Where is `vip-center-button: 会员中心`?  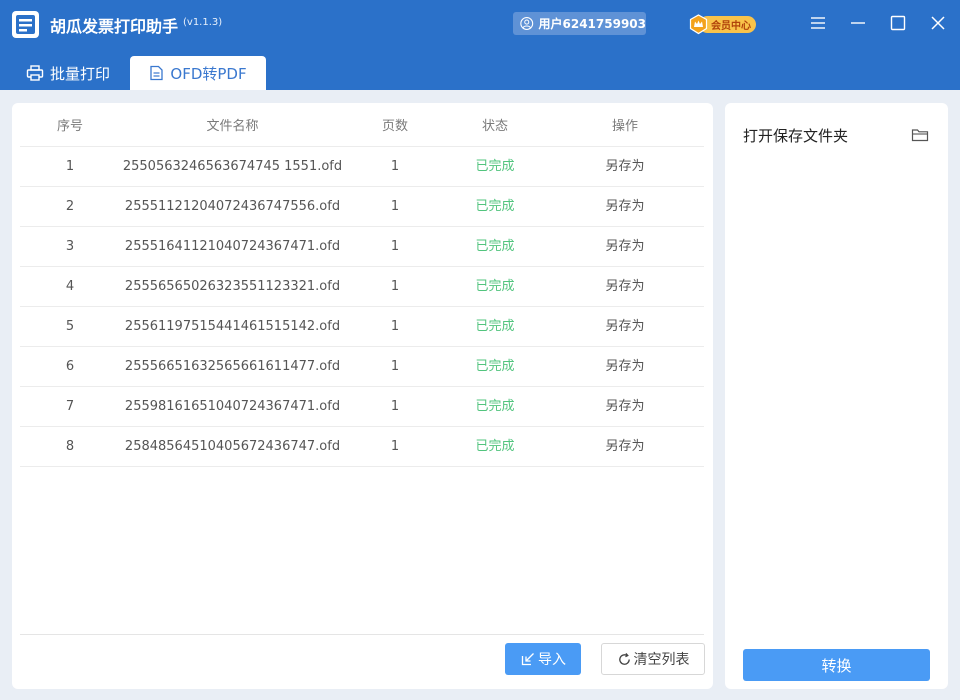 vip-center-button: 会员中心 is located at coordinates (722, 24).